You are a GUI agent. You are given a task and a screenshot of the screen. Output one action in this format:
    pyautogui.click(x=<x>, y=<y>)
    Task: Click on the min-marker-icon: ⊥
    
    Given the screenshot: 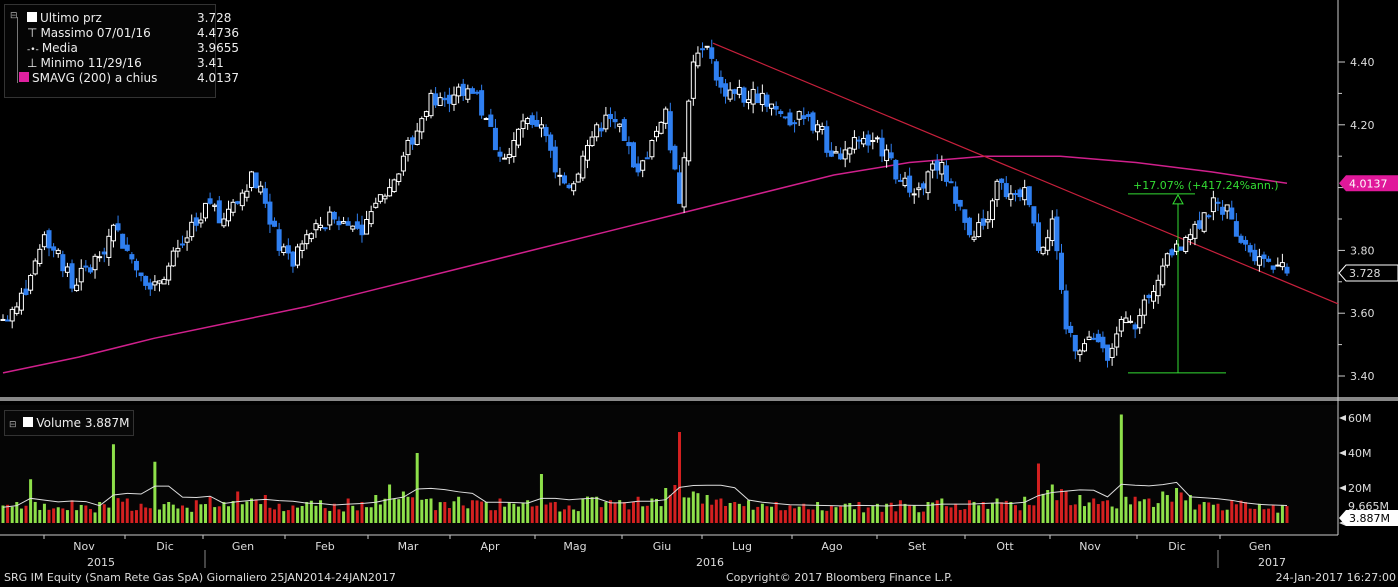 What is the action you would take?
    pyautogui.click(x=32, y=63)
    